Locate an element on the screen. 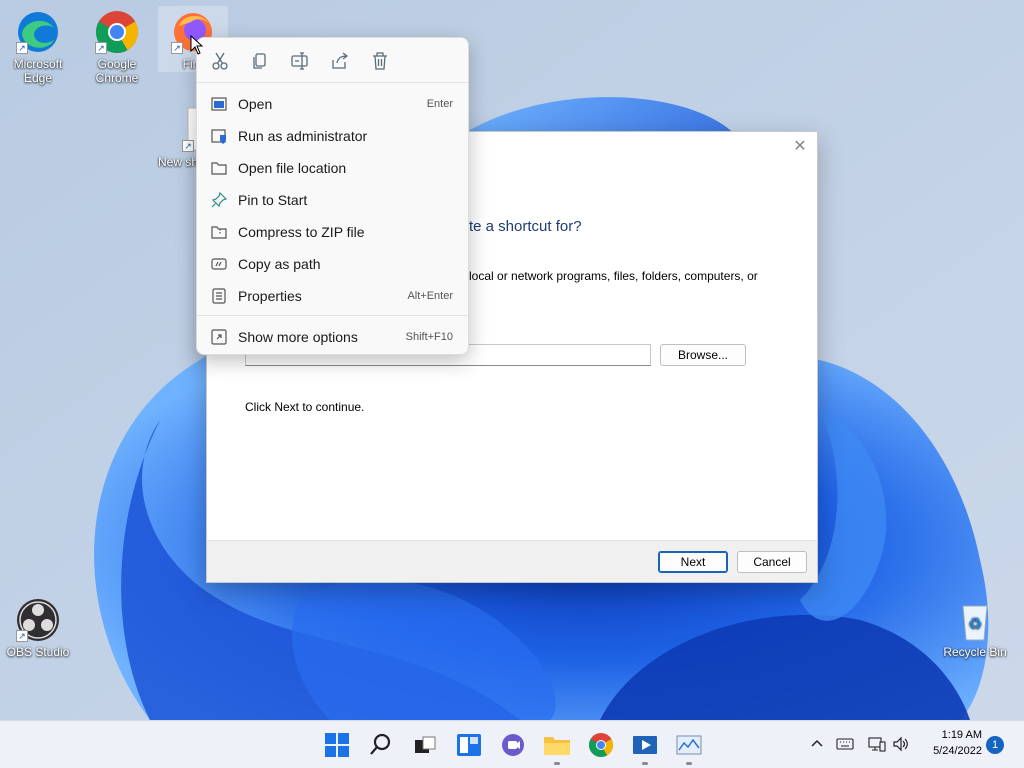 The image size is (1024, 768). chrome-taskbar-button is located at coordinates (601, 745).